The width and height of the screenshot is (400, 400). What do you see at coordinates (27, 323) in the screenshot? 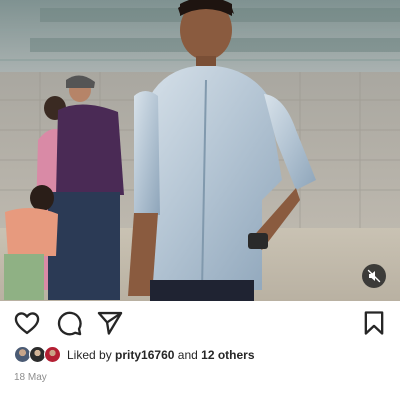
I see `heart-outline-icon` at bounding box center [27, 323].